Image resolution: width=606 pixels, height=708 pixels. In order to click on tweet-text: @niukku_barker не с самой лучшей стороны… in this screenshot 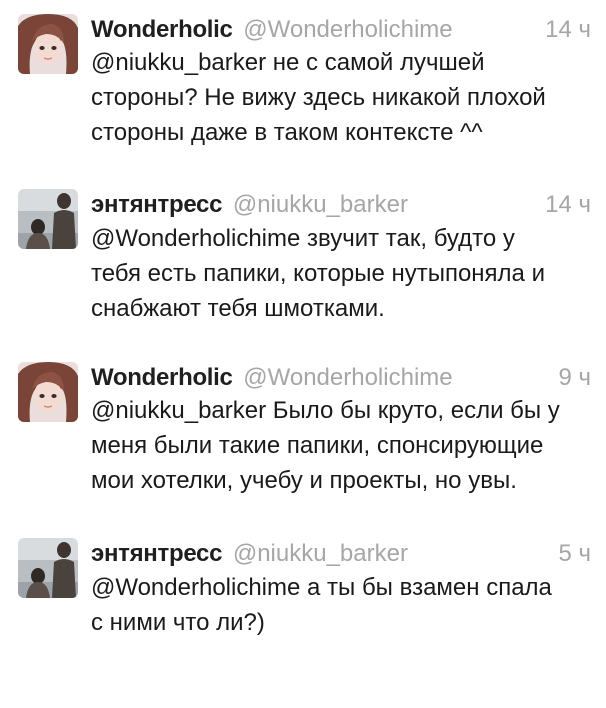, I will do `click(343, 97)`.